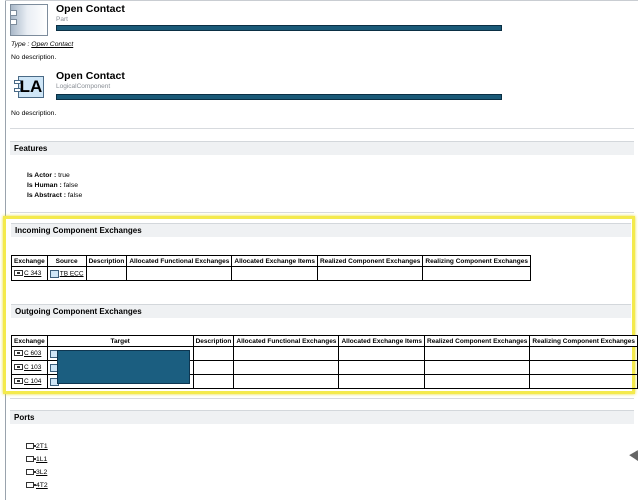  Describe the element at coordinates (322, 417) in the screenshot. I see `ports-heading: Ports` at that location.